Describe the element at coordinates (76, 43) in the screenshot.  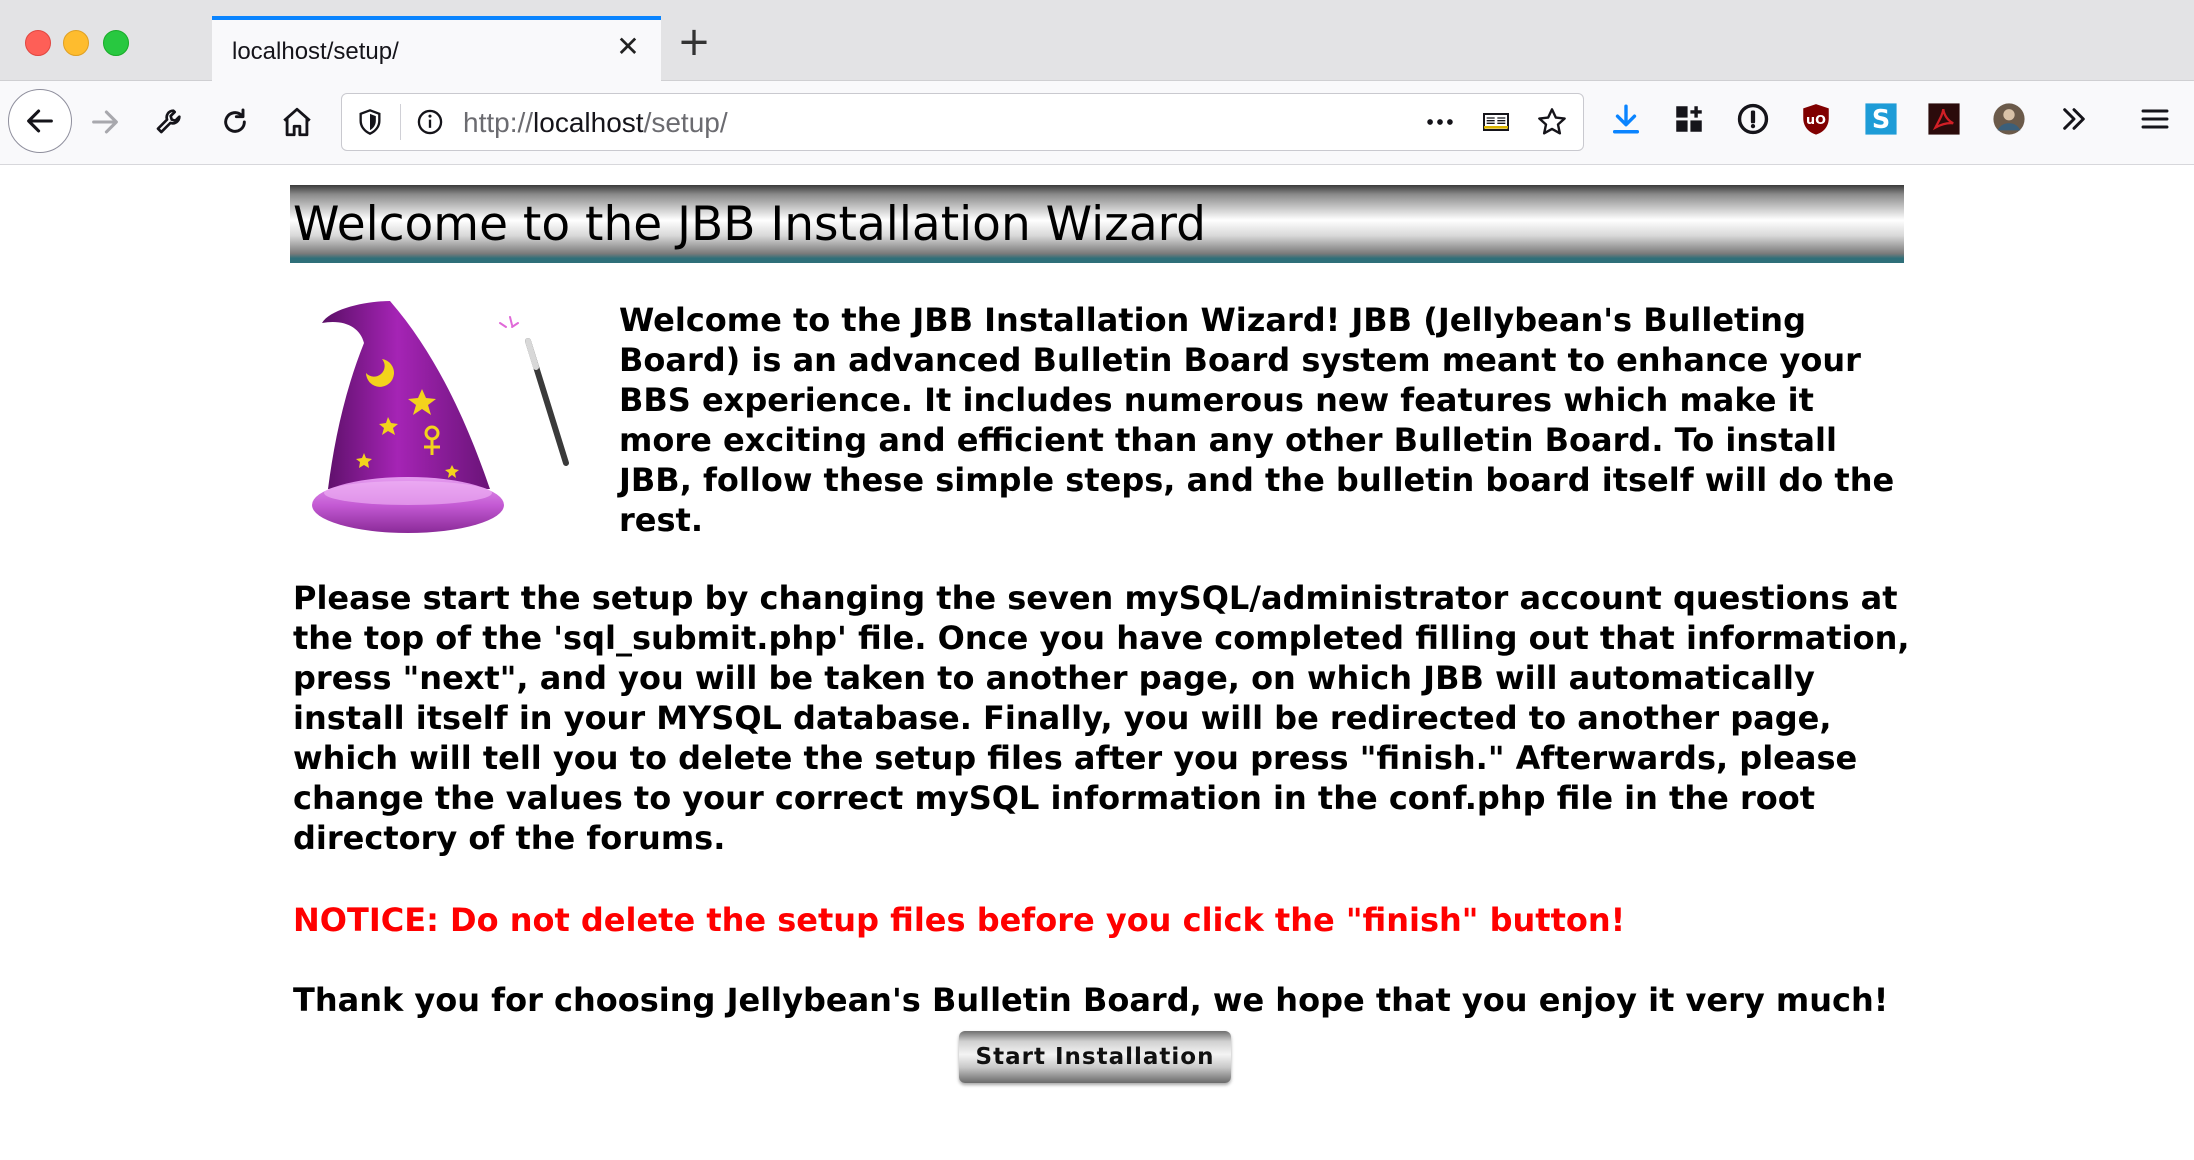
I see `window-minimize-button` at that location.